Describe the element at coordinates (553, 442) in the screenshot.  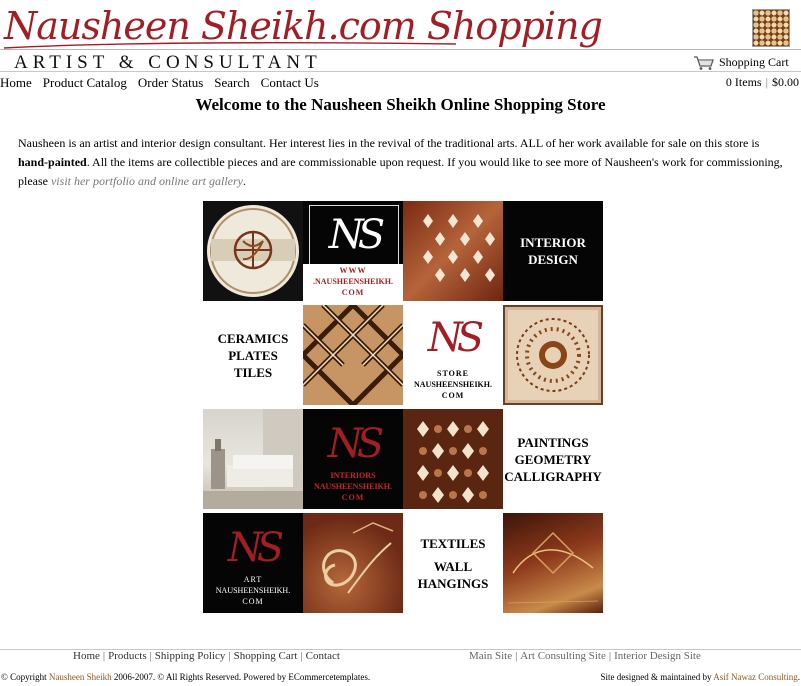
I see `paintings-label-1: PAINTINGS` at that location.